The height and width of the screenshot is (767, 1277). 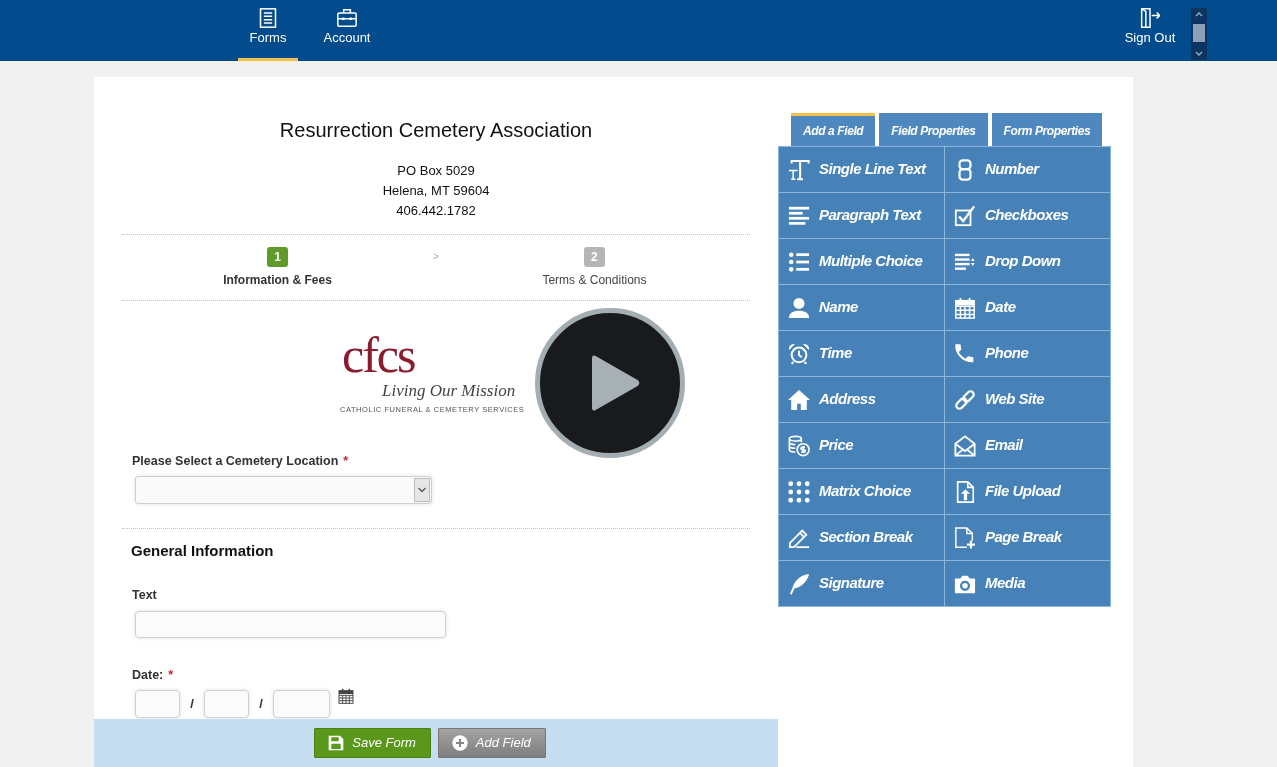 What do you see at coordinates (268, 30) in the screenshot?
I see `nav-tab: Forms` at bounding box center [268, 30].